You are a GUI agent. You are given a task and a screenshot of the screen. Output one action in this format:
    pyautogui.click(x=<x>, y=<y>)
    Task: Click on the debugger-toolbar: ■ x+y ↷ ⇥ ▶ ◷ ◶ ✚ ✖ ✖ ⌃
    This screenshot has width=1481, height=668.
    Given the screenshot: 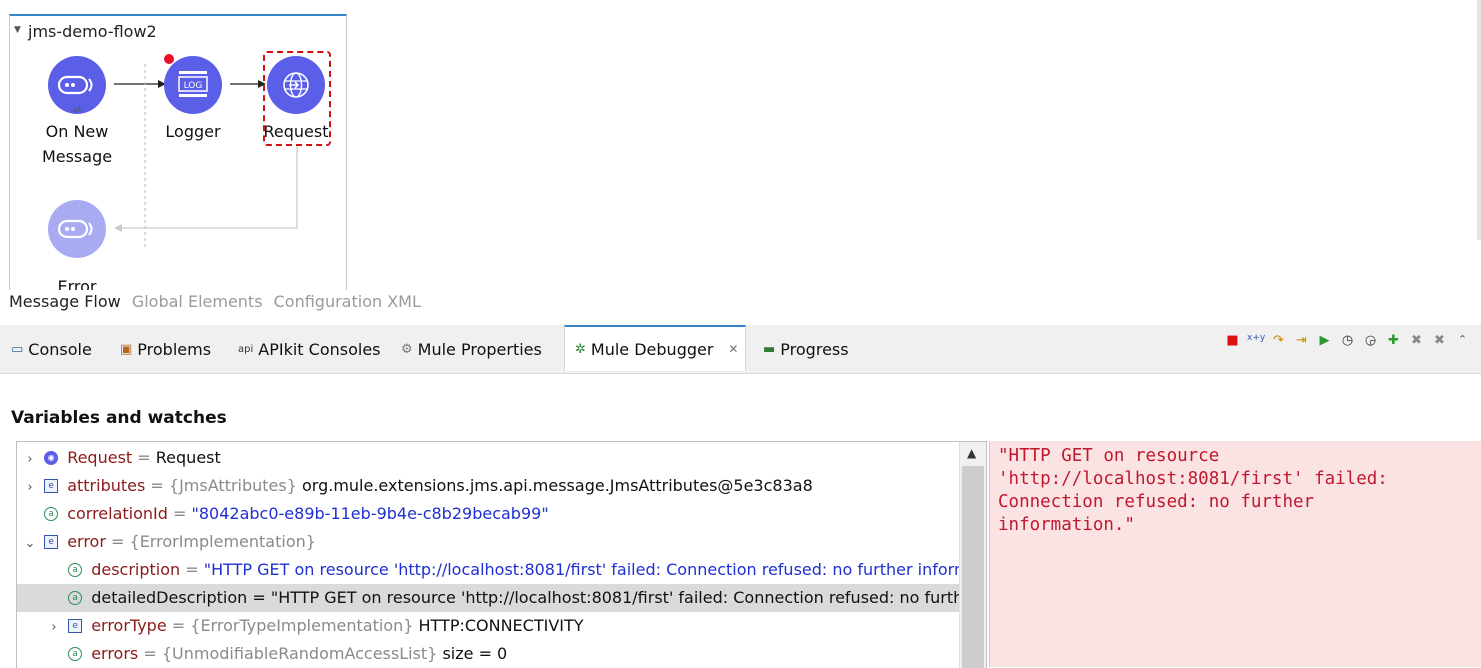 What is the action you would take?
    pyautogui.click(x=1347, y=340)
    